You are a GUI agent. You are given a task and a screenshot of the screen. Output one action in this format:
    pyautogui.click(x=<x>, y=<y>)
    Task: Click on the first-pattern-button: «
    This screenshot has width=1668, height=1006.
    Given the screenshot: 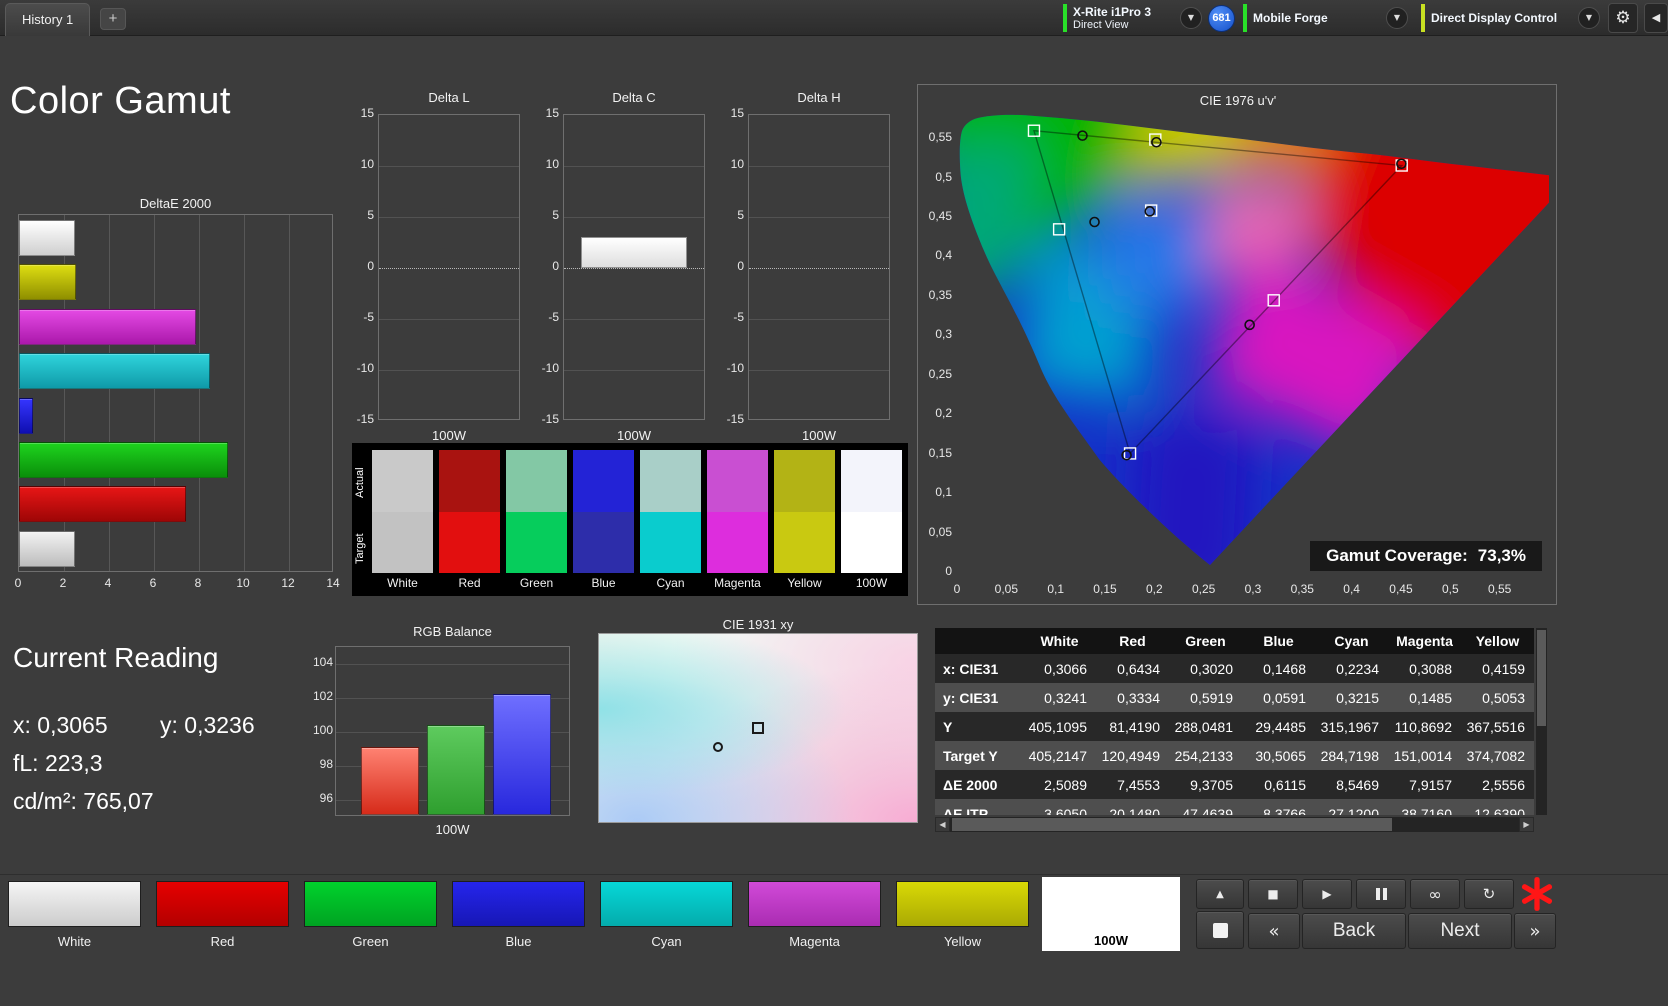 What is the action you would take?
    pyautogui.click(x=1274, y=931)
    